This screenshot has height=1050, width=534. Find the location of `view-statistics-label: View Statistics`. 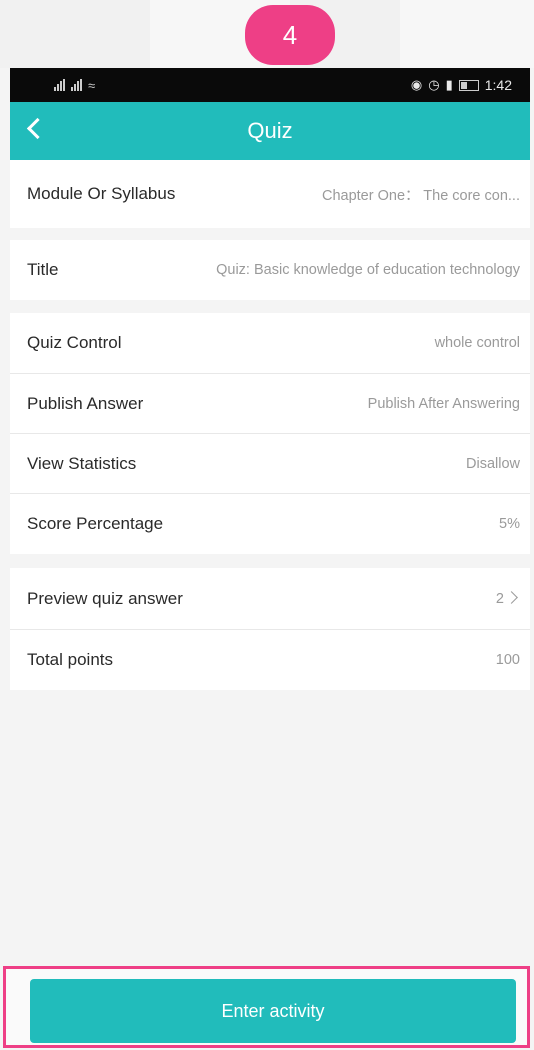

view-statistics-label: View Statistics is located at coordinates (82, 463).